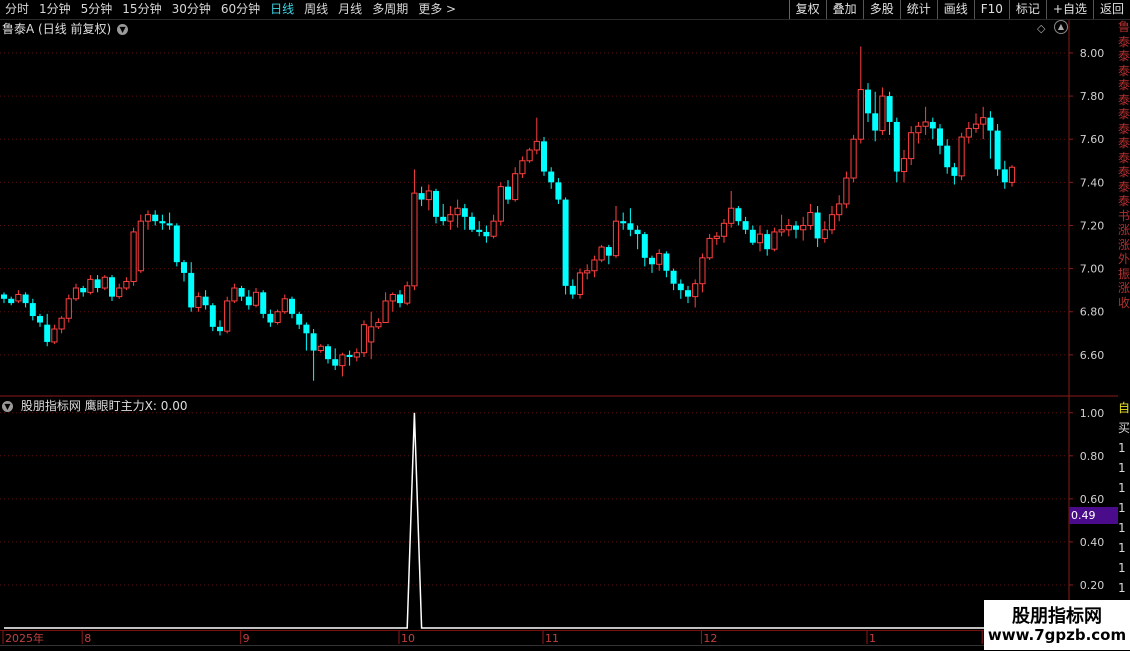  What do you see at coordinates (955, 9) in the screenshot?
I see `tool-button-4: 画线` at bounding box center [955, 9].